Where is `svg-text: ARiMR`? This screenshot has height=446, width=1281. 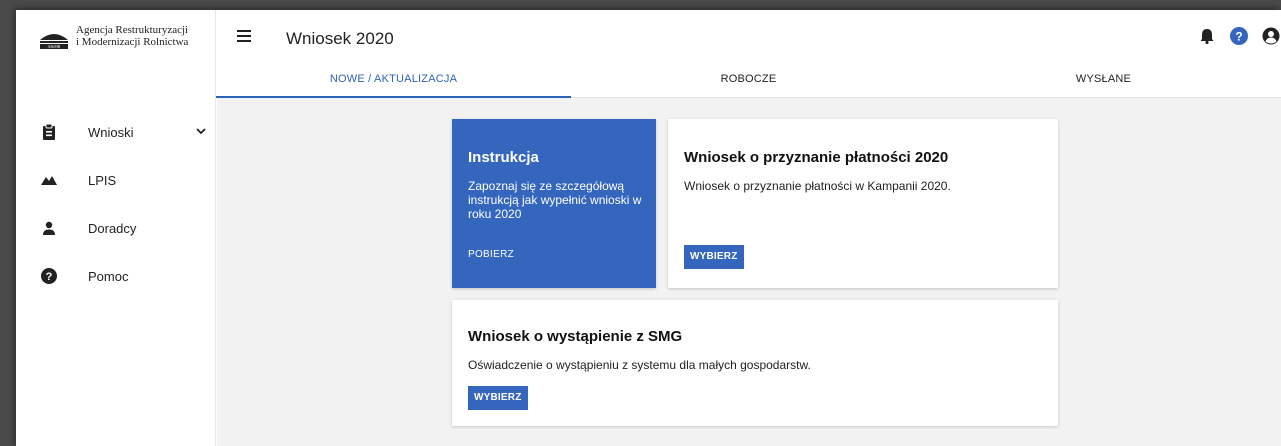
svg-text: ARiMR is located at coordinates (54, 46).